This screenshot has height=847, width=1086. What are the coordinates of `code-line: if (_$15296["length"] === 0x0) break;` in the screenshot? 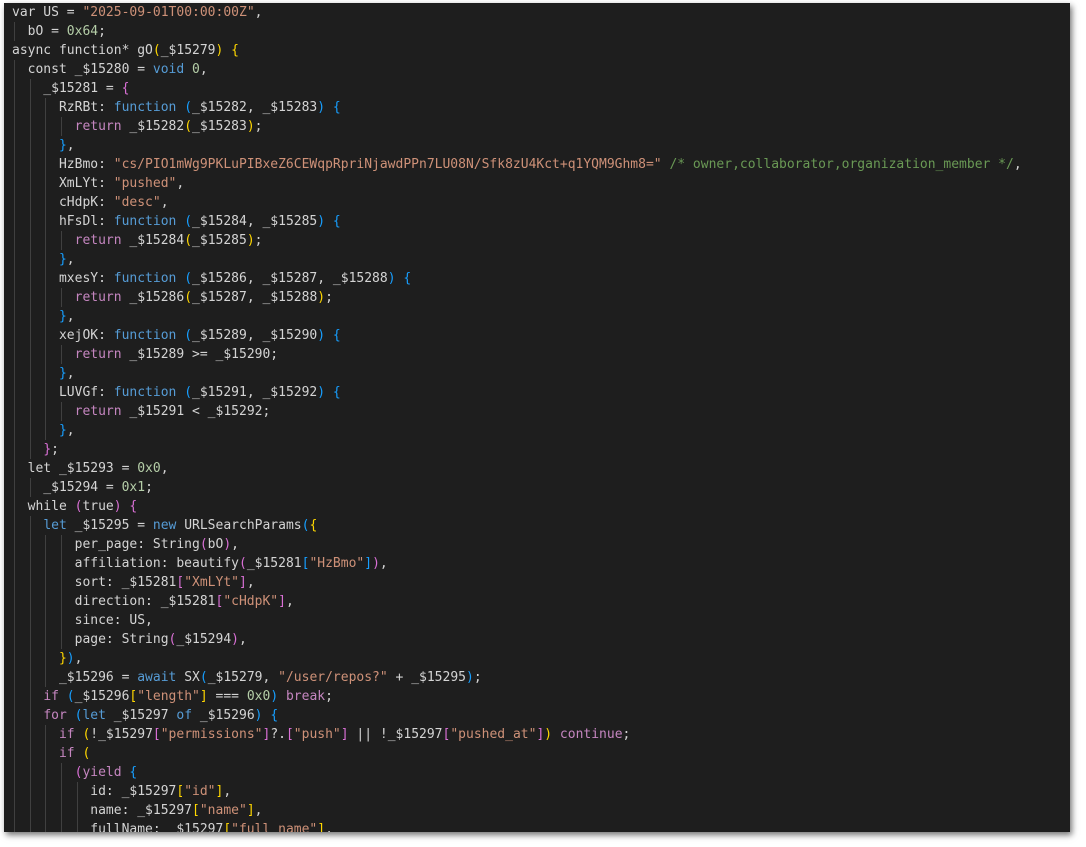 It's located at (541, 696).